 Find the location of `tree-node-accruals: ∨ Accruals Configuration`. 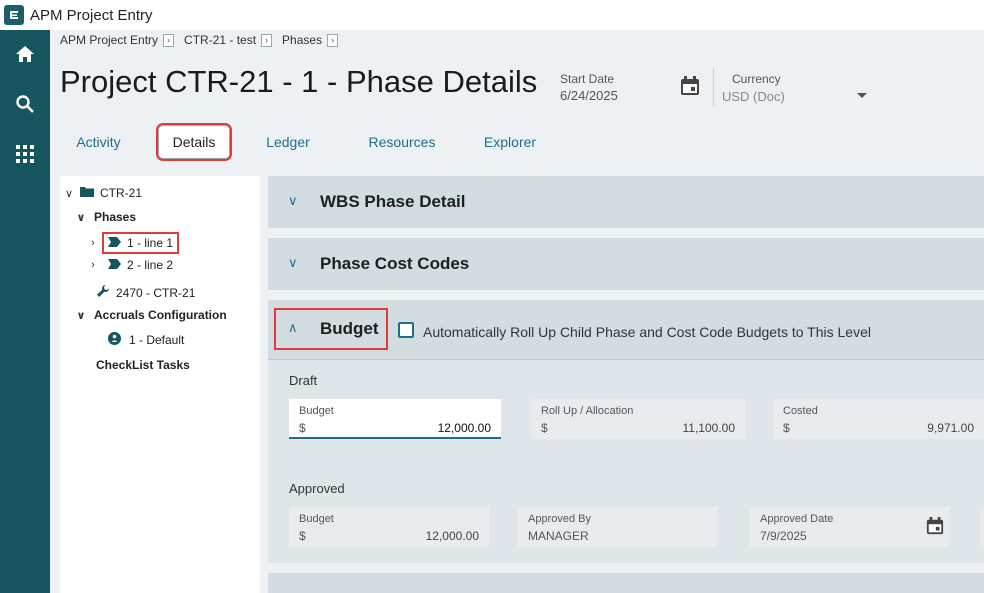

tree-node-accruals: ∨ Accruals Configuration is located at coordinates (150, 315).